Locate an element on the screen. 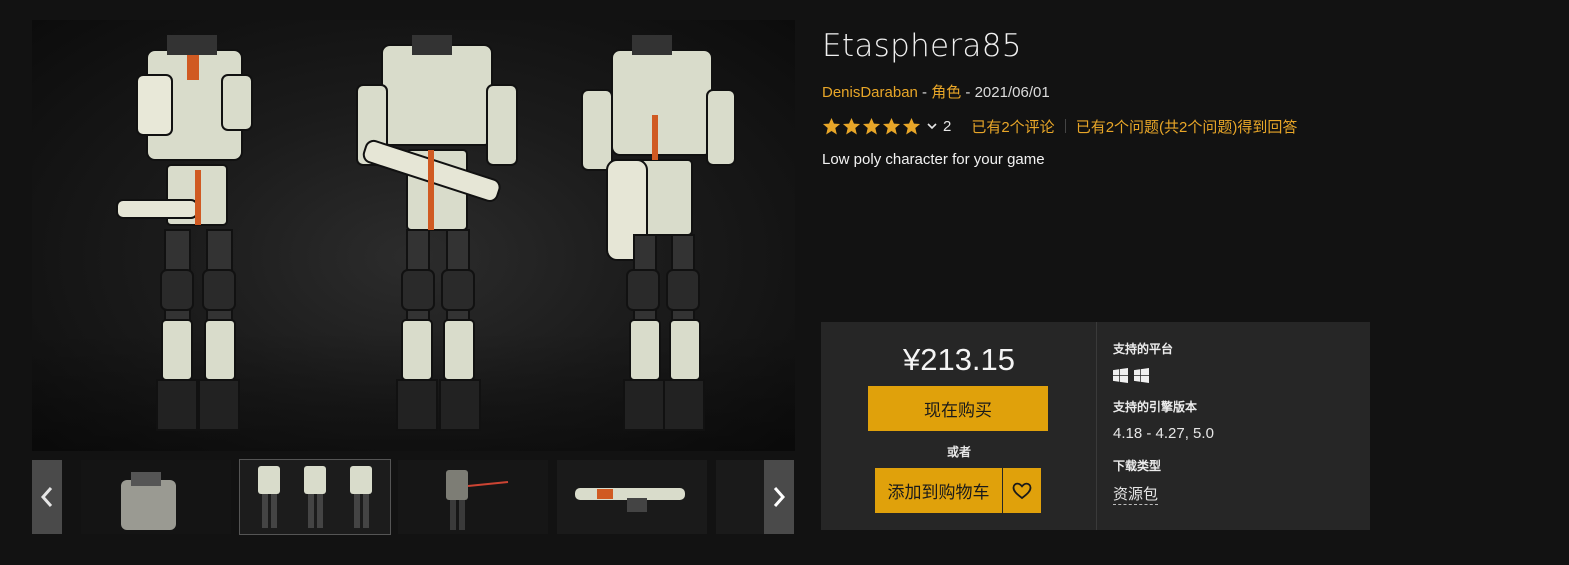 The height and width of the screenshot is (565, 1569). gallery-next-button is located at coordinates (779, 497).